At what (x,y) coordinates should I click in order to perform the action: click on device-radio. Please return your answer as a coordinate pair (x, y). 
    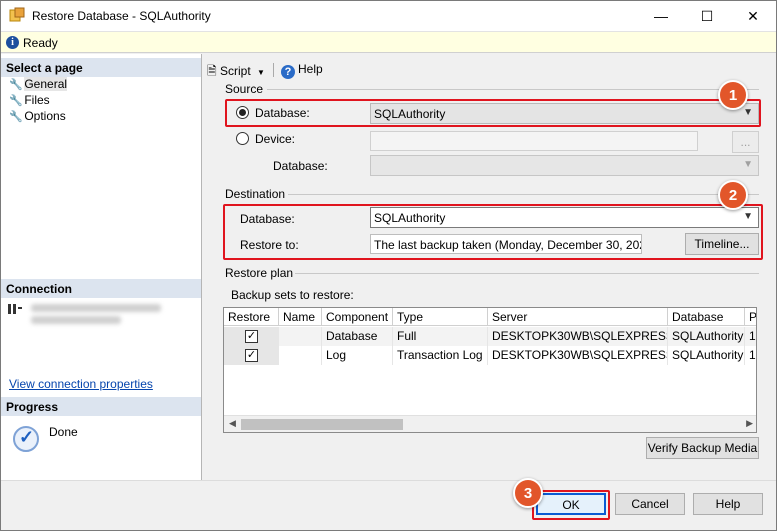
    Looking at the image, I should click on (242, 138).